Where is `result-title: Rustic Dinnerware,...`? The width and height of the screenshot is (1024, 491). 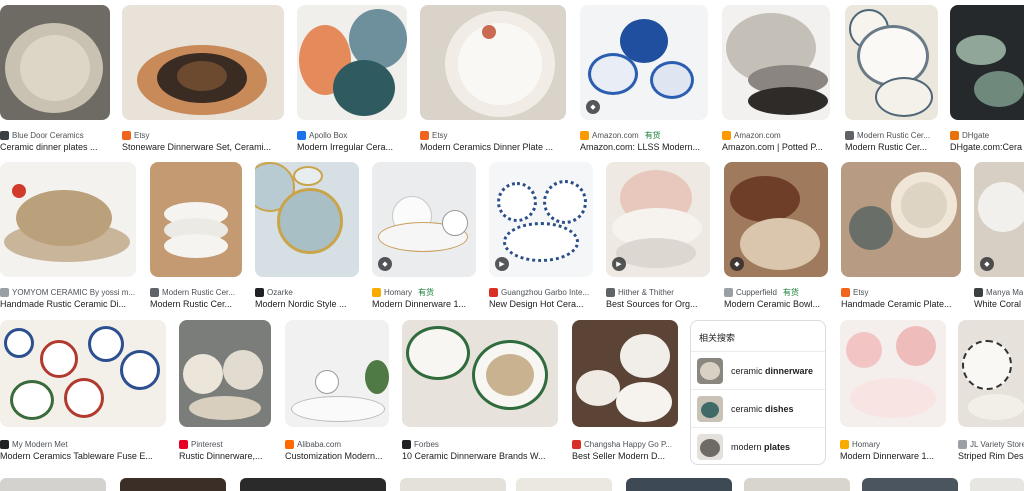 result-title: Rustic Dinnerware,... is located at coordinates (225, 456).